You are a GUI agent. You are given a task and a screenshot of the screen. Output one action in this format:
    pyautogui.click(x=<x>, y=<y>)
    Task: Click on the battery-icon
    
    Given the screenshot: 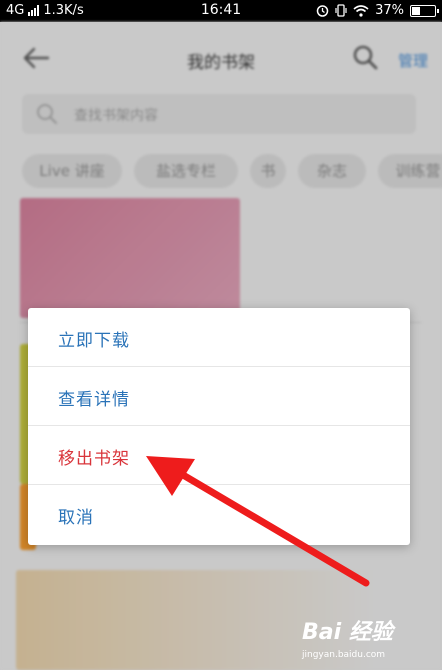 What is the action you would take?
    pyautogui.click(x=424, y=10)
    